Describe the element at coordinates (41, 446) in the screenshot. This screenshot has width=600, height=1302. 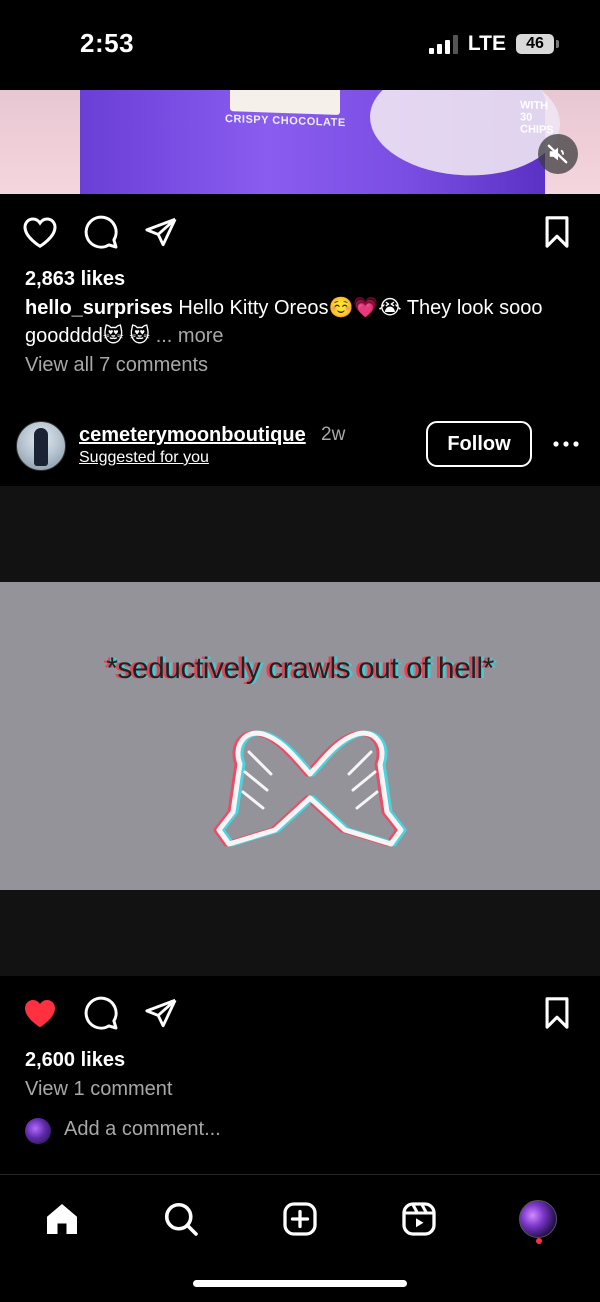
I see `author-avatar` at that location.